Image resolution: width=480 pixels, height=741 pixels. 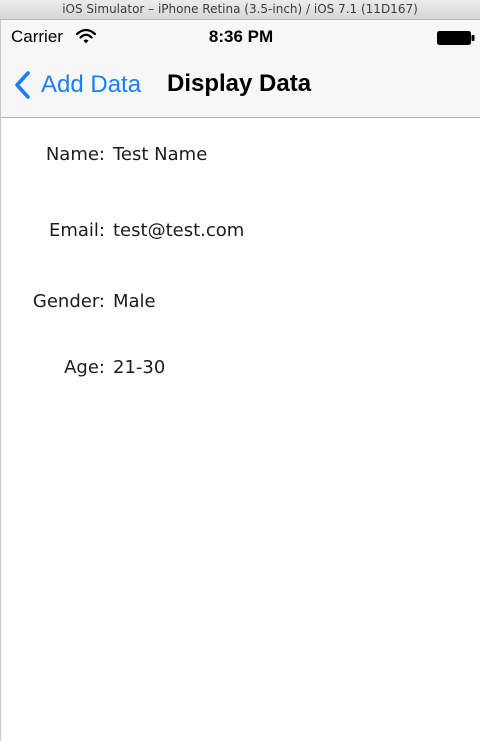 What do you see at coordinates (22, 85) in the screenshot?
I see `chevron-left-icon` at bounding box center [22, 85].